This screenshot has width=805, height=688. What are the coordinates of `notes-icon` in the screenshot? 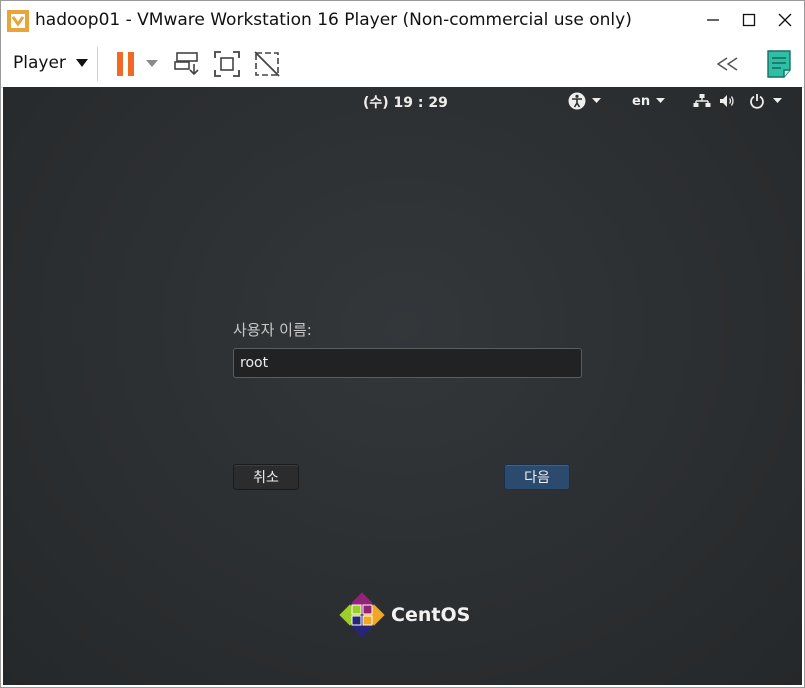 It's located at (779, 64).